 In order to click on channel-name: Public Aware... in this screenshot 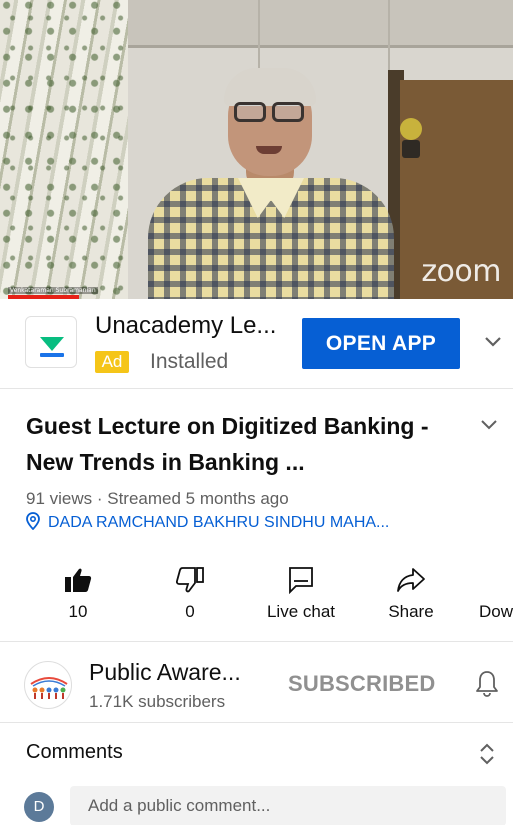, I will do `click(165, 672)`.